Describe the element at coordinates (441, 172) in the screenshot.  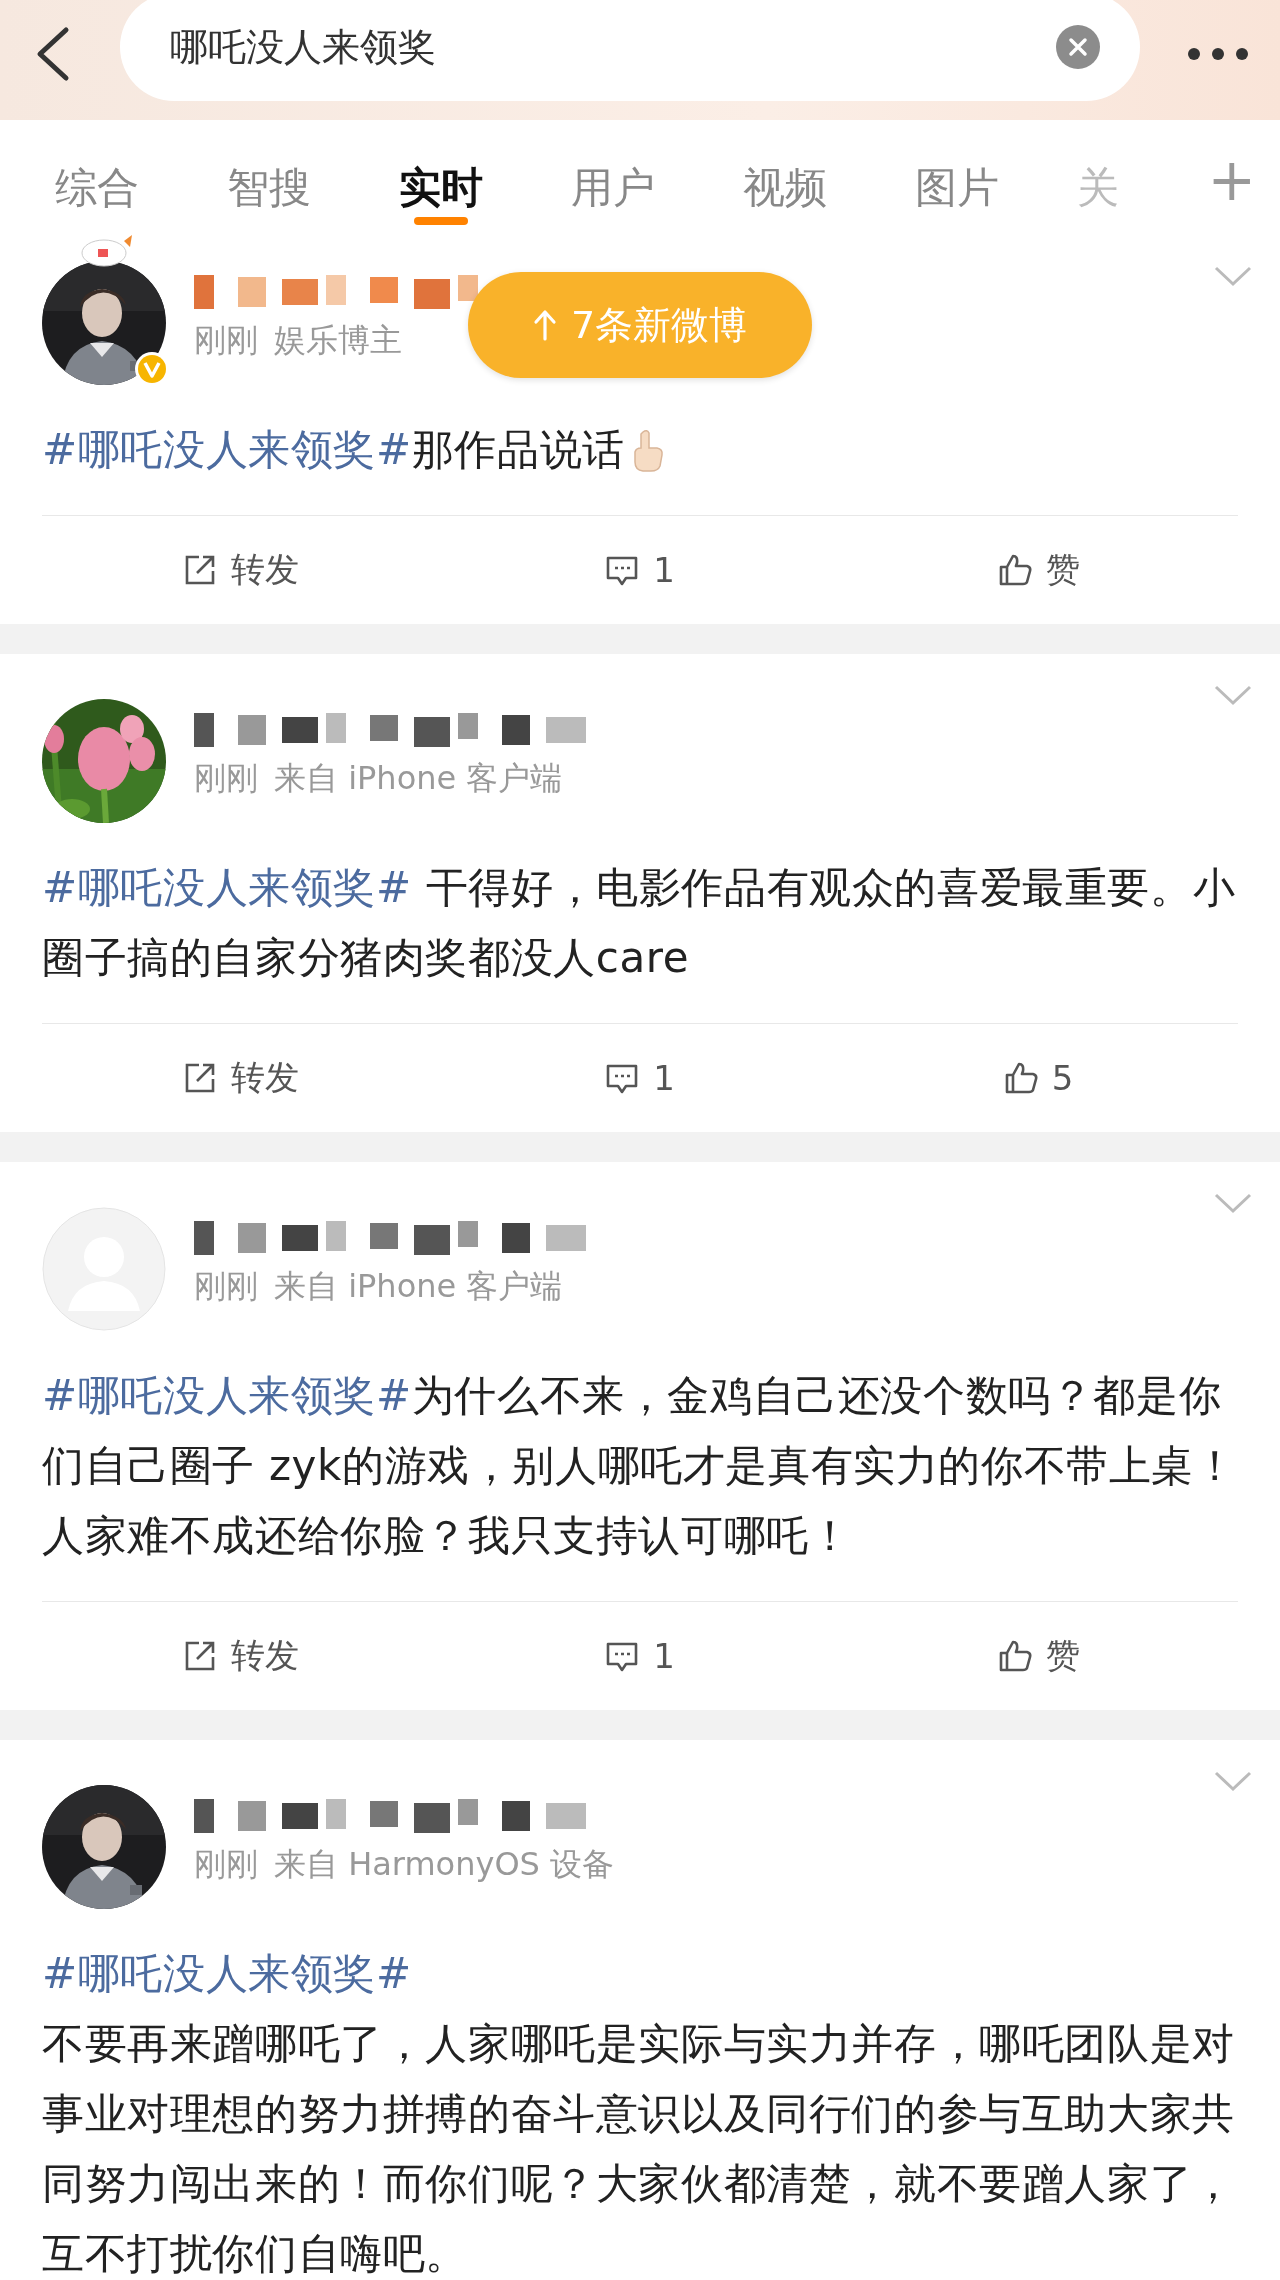
I see `tab: 实时` at that location.